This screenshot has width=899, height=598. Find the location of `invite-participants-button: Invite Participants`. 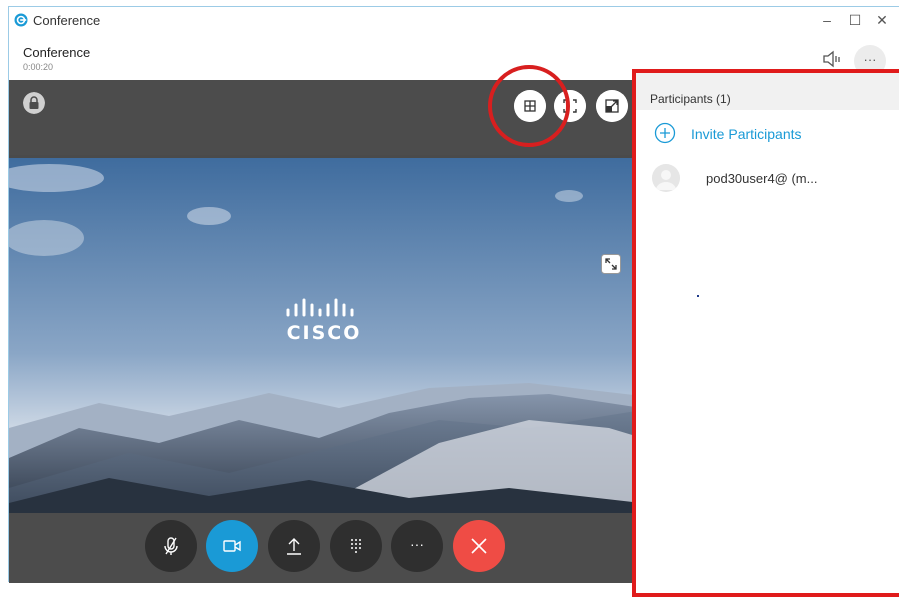

invite-participants-button: Invite Participants is located at coordinates (774, 134).